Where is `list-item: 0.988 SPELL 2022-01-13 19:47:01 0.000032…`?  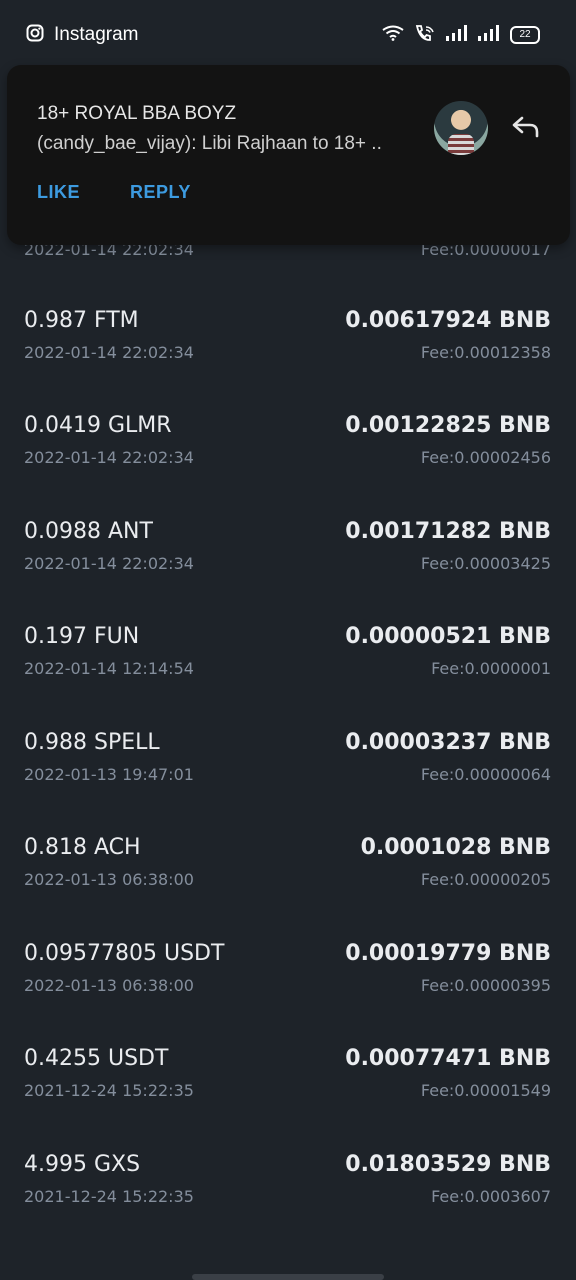 list-item: 0.988 SPELL 2022-01-13 19:47:01 0.000032… is located at coordinates (288, 782).